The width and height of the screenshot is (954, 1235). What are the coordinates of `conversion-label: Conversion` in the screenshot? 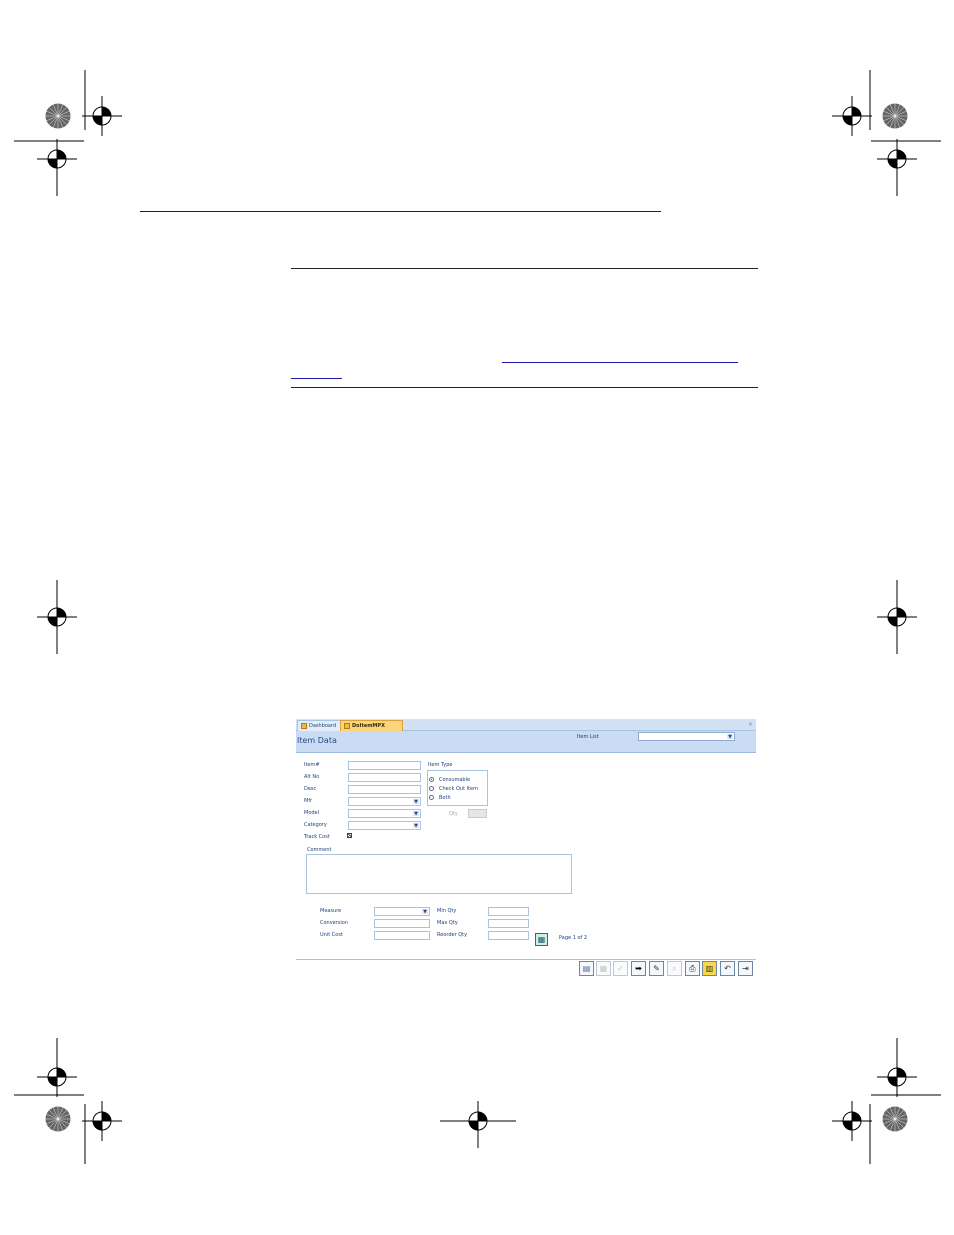 It's located at (334, 923).